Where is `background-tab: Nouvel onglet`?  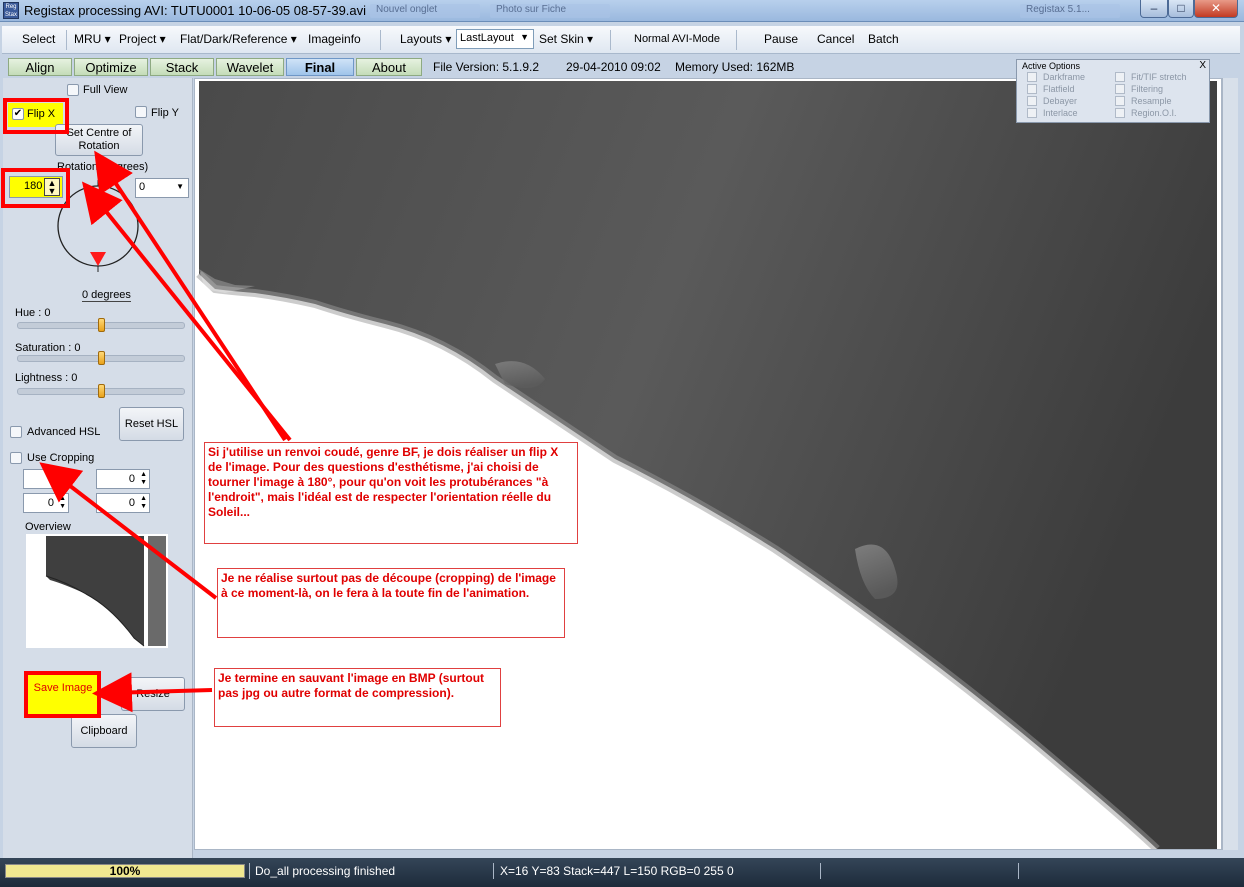
background-tab: Nouvel onglet is located at coordinates (425, 11).